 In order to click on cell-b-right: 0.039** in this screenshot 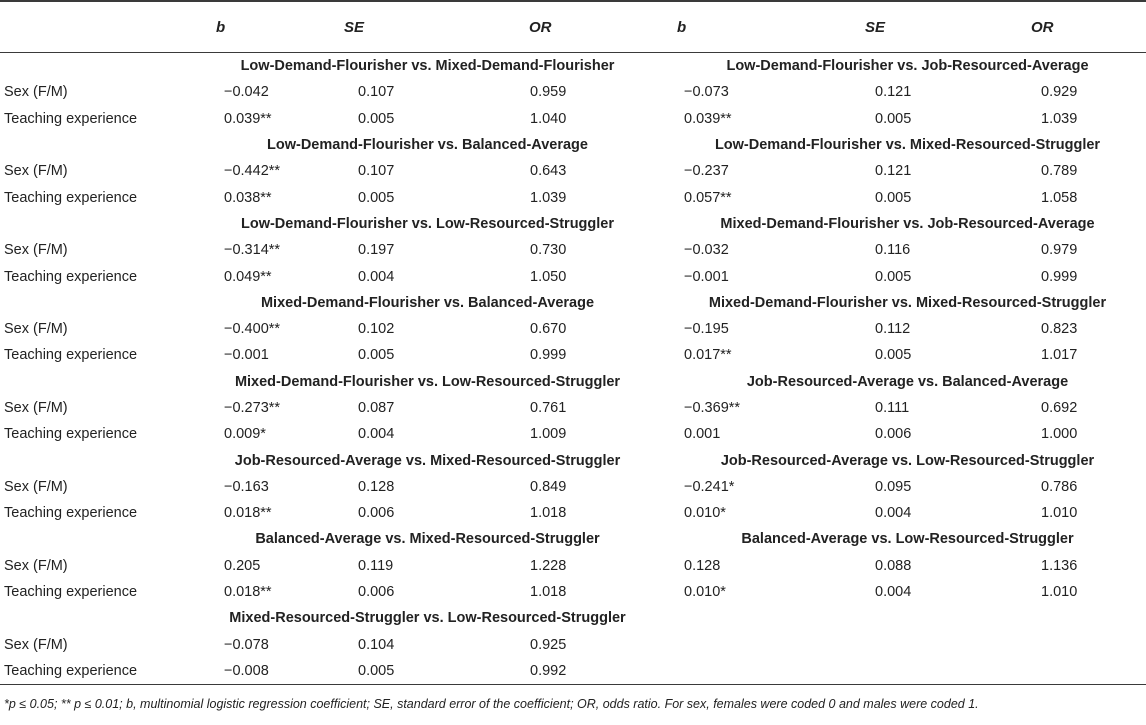, I will do `click(708, 118)`.